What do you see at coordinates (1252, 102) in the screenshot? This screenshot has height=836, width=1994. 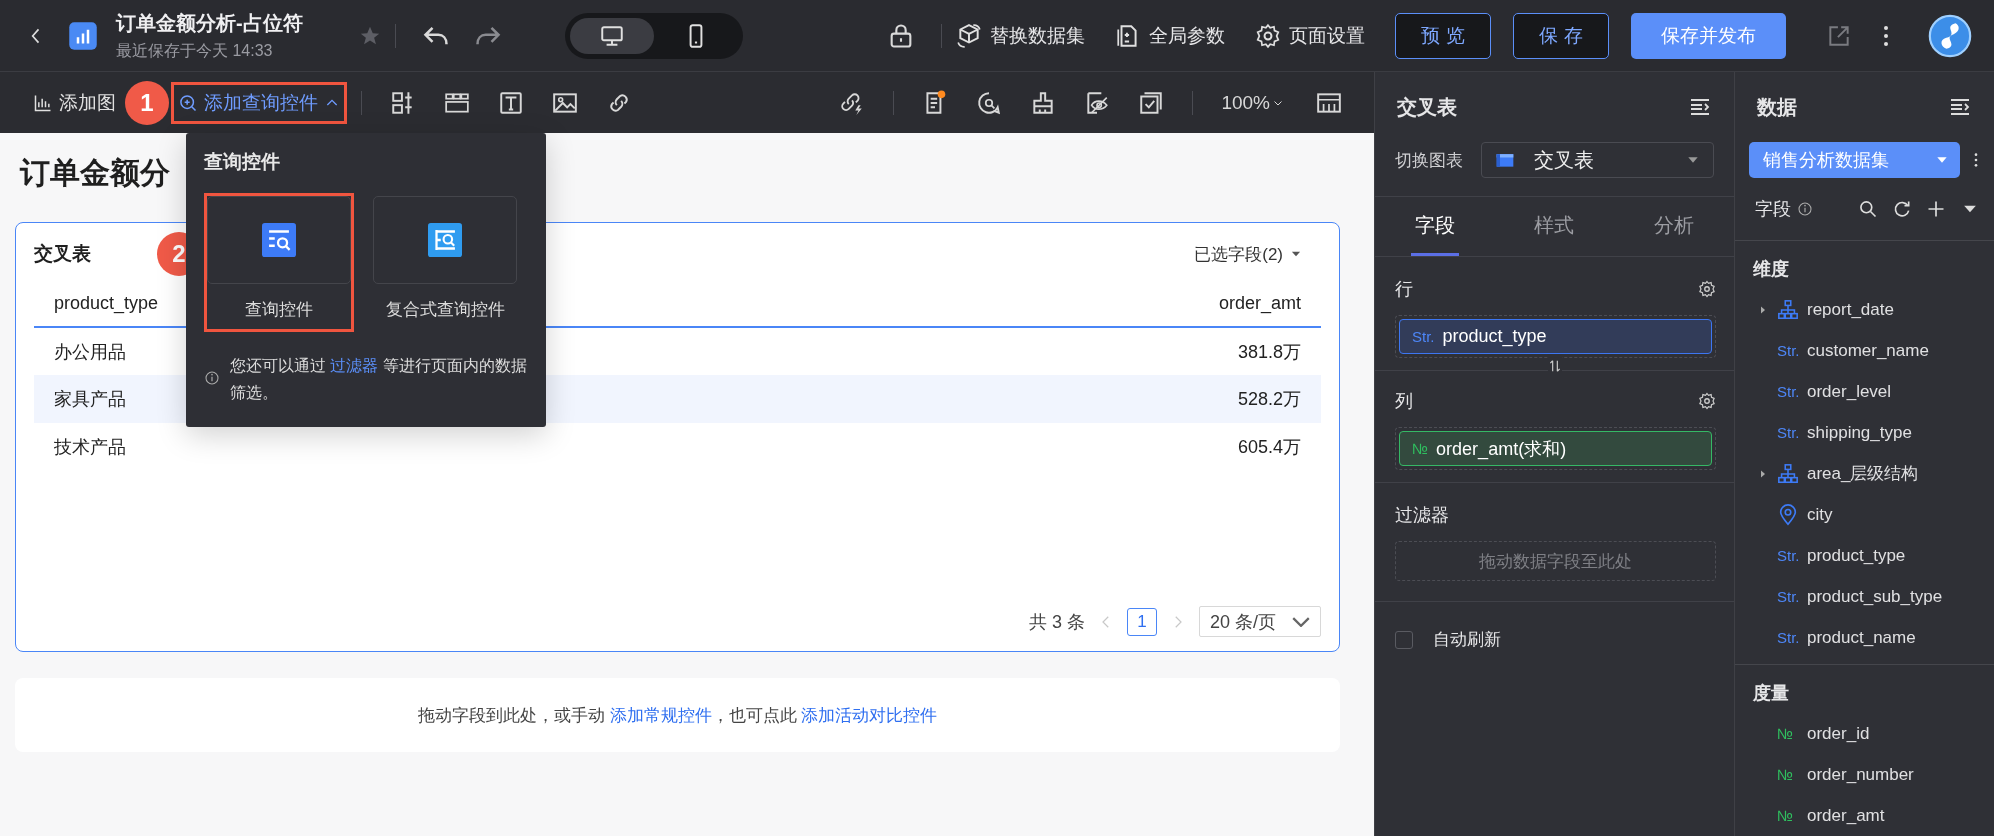 I see `zoom-select: 100%` at bounding box center [1252, 102].